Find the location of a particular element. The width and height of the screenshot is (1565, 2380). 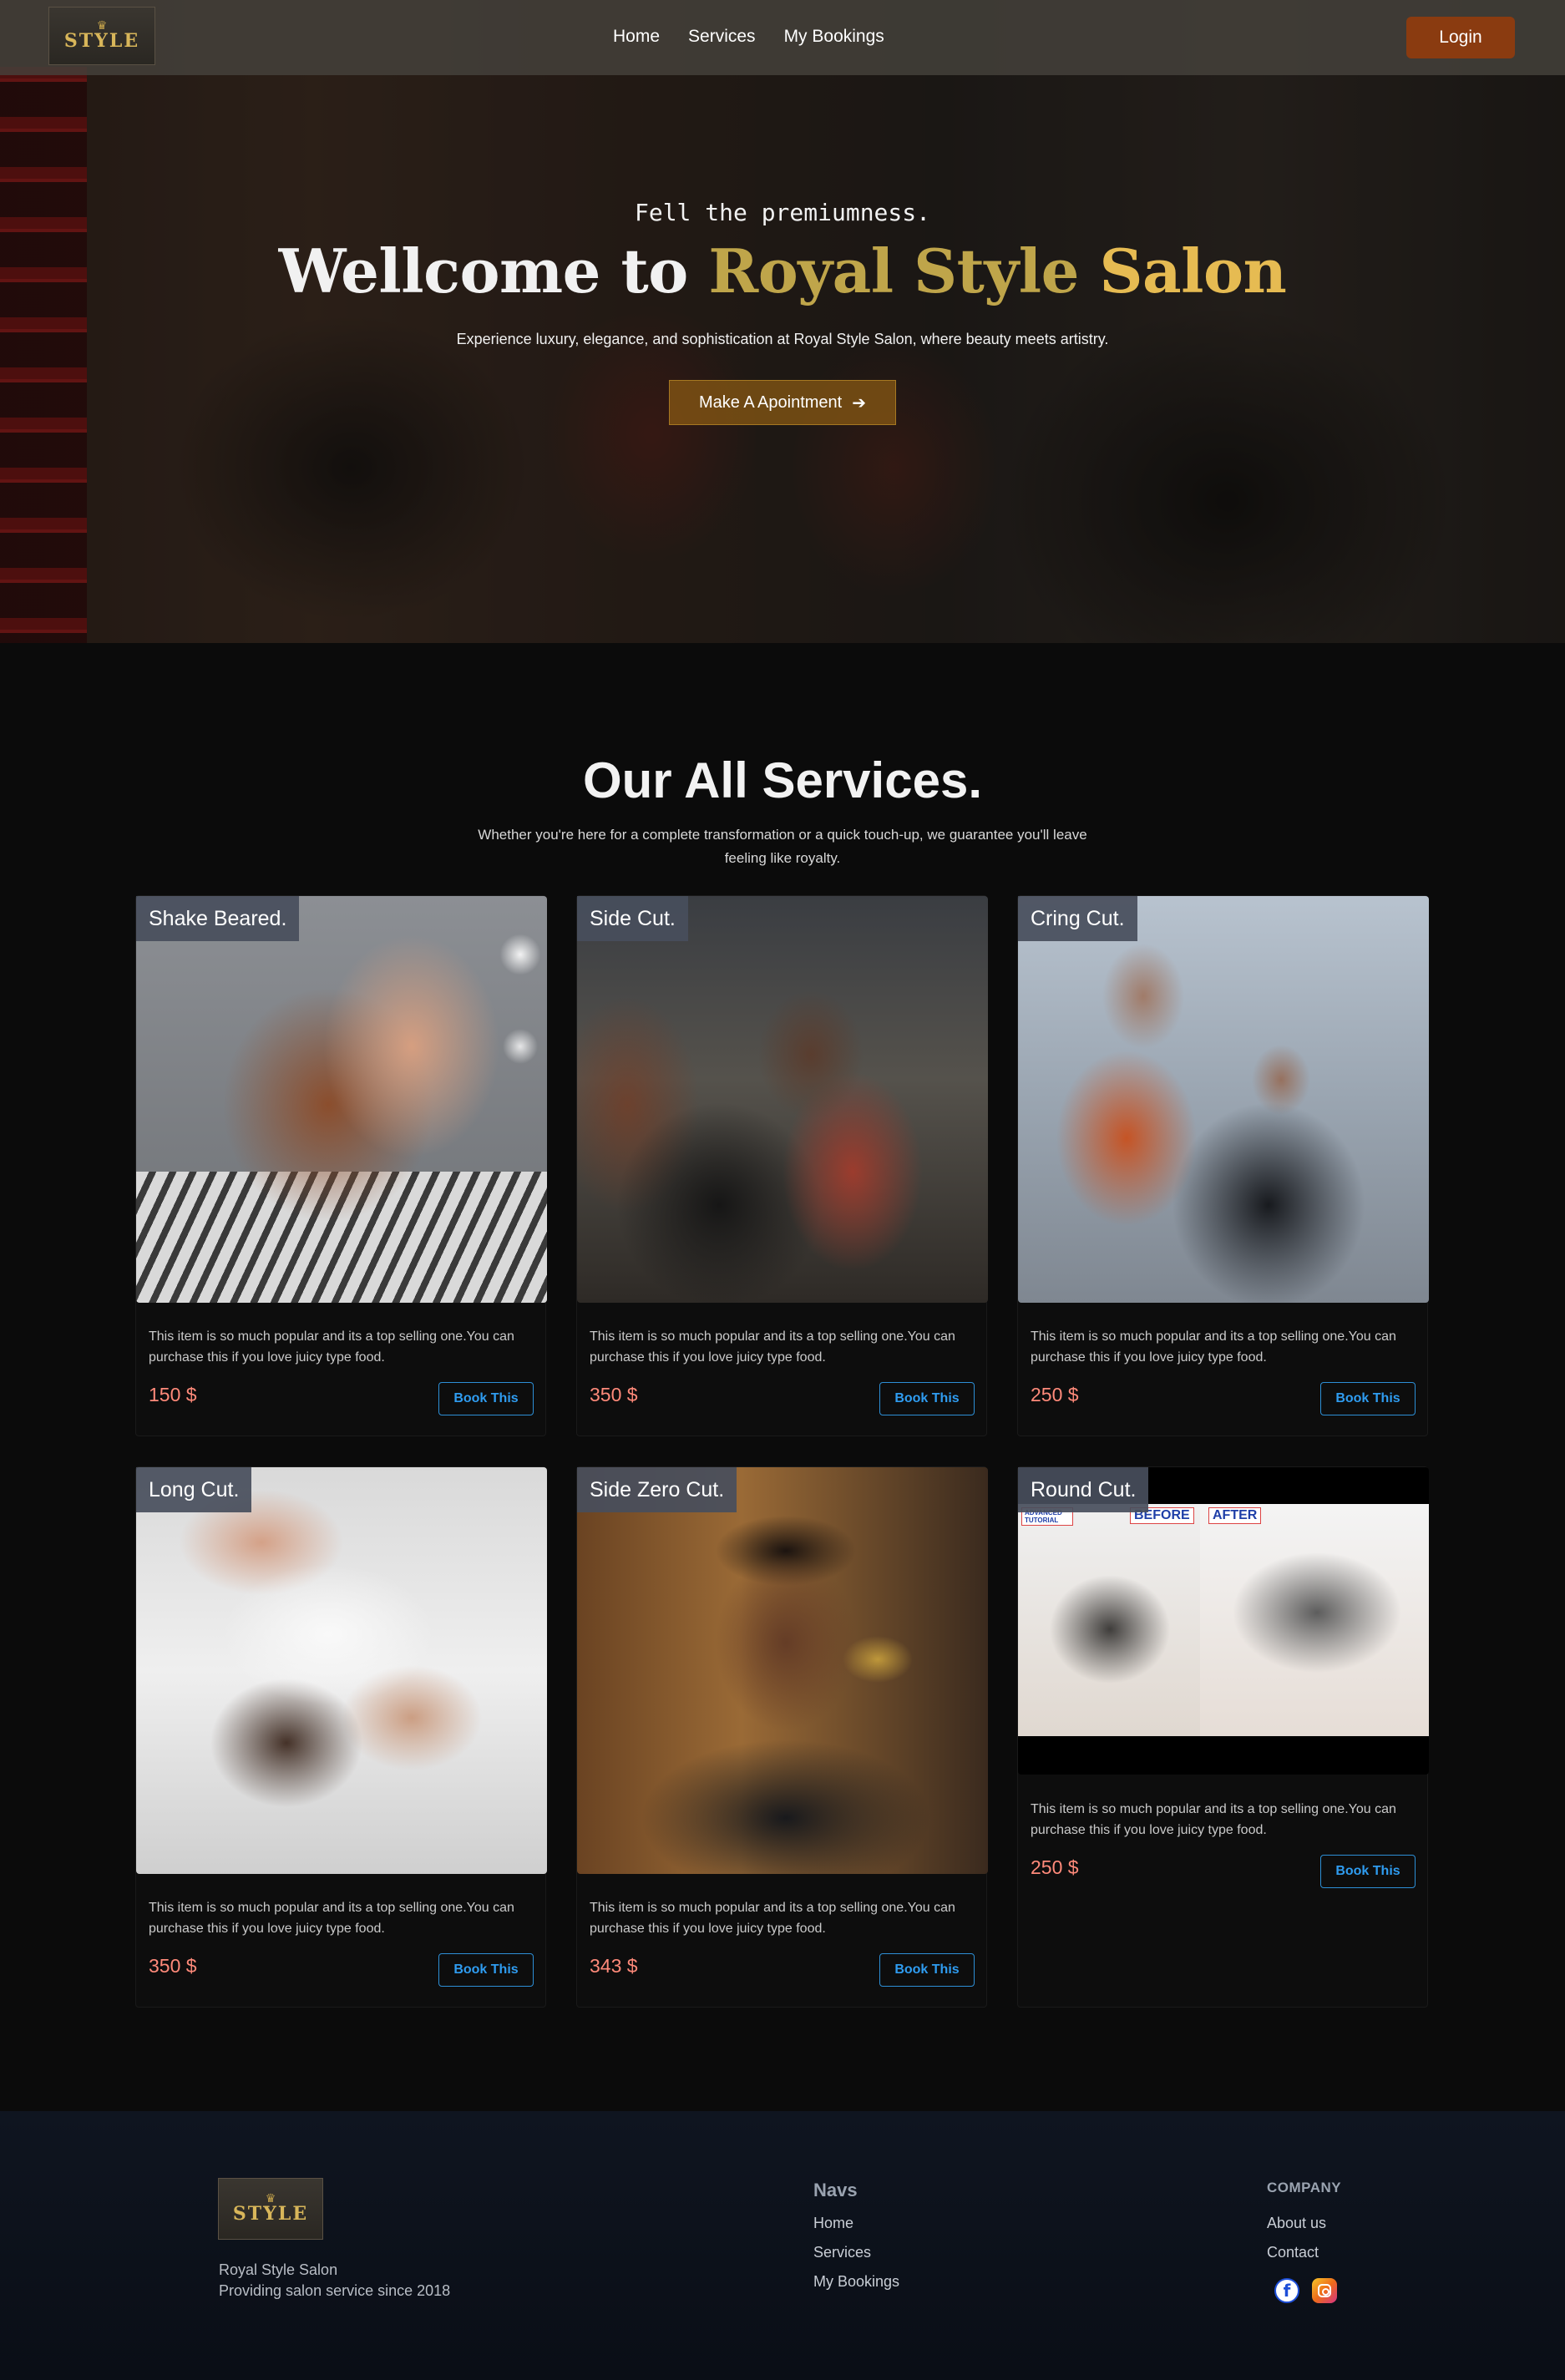

arrow-right-icon: ➔ is located at coordinates (859, 403).